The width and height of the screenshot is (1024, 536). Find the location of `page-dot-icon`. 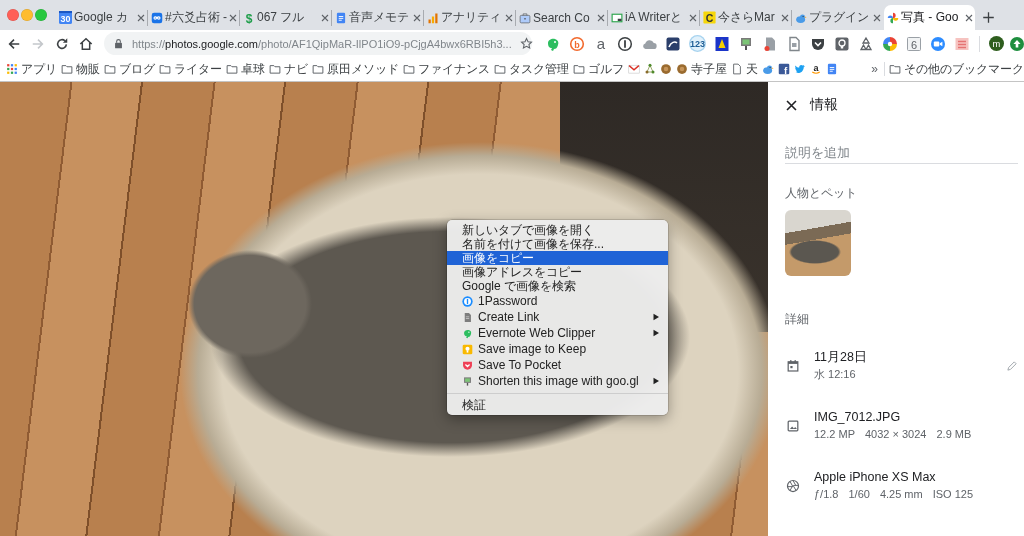

page-dot-icon is located at coordinates (770, 43).